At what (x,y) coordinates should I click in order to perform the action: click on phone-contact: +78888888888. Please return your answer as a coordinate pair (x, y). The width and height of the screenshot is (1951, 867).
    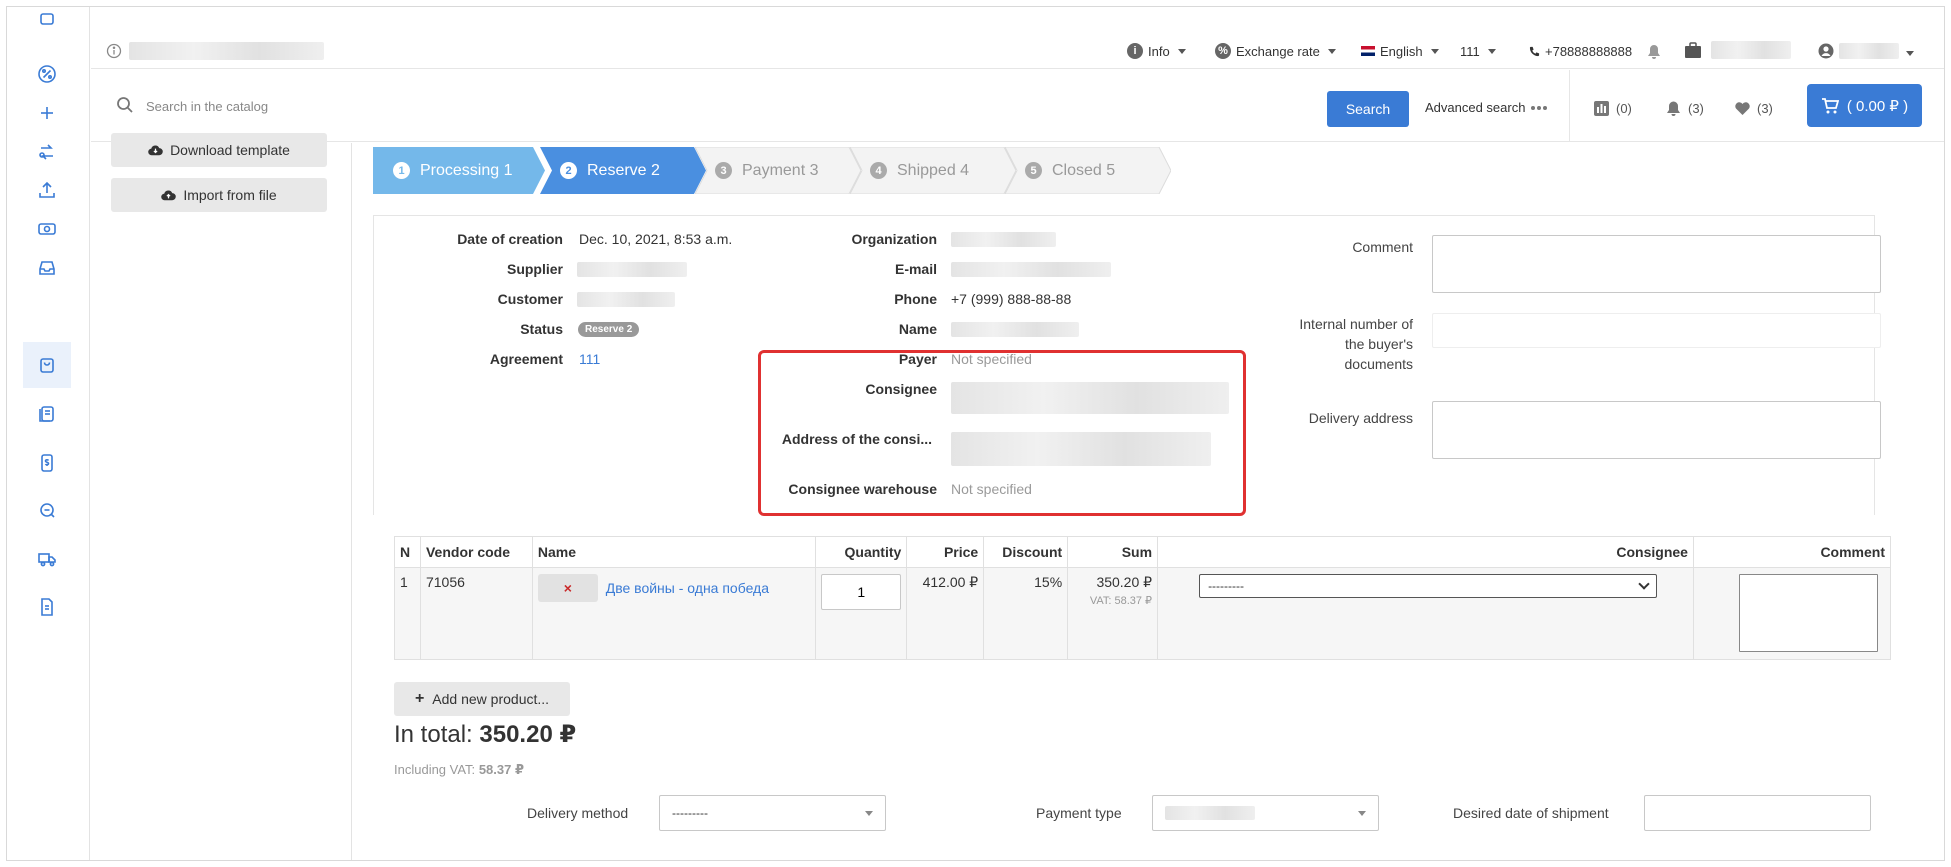
    Looking at the image, I should click on (1580, 51).